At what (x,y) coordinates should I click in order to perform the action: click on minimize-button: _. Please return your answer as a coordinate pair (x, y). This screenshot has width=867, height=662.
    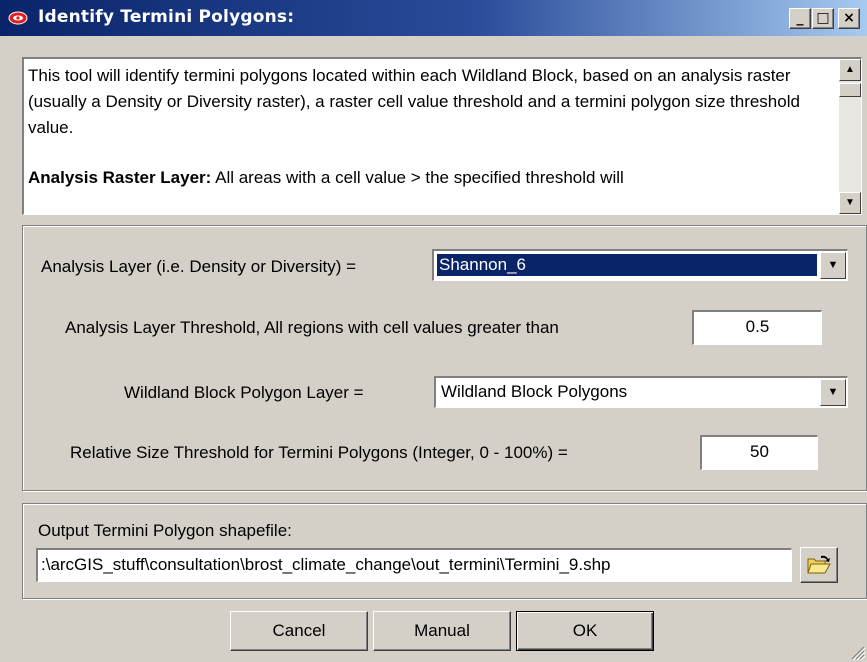
    Looking at the image, I should click on (800, 18).